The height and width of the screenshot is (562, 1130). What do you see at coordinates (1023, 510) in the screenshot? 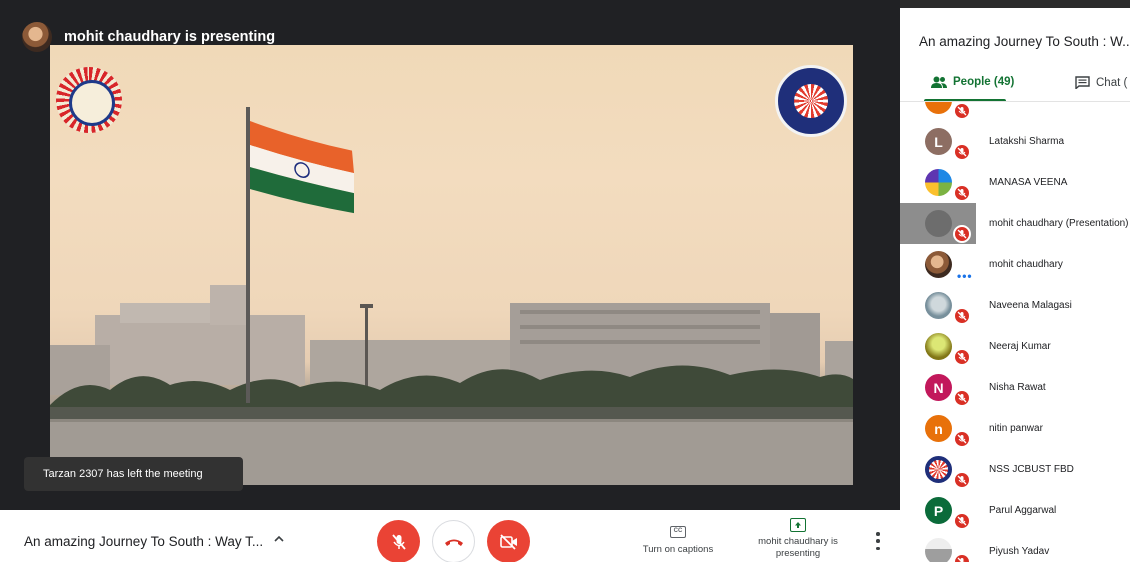
I see `participant-name: Parul Aggarwal` at bounding box center [1023, 510].